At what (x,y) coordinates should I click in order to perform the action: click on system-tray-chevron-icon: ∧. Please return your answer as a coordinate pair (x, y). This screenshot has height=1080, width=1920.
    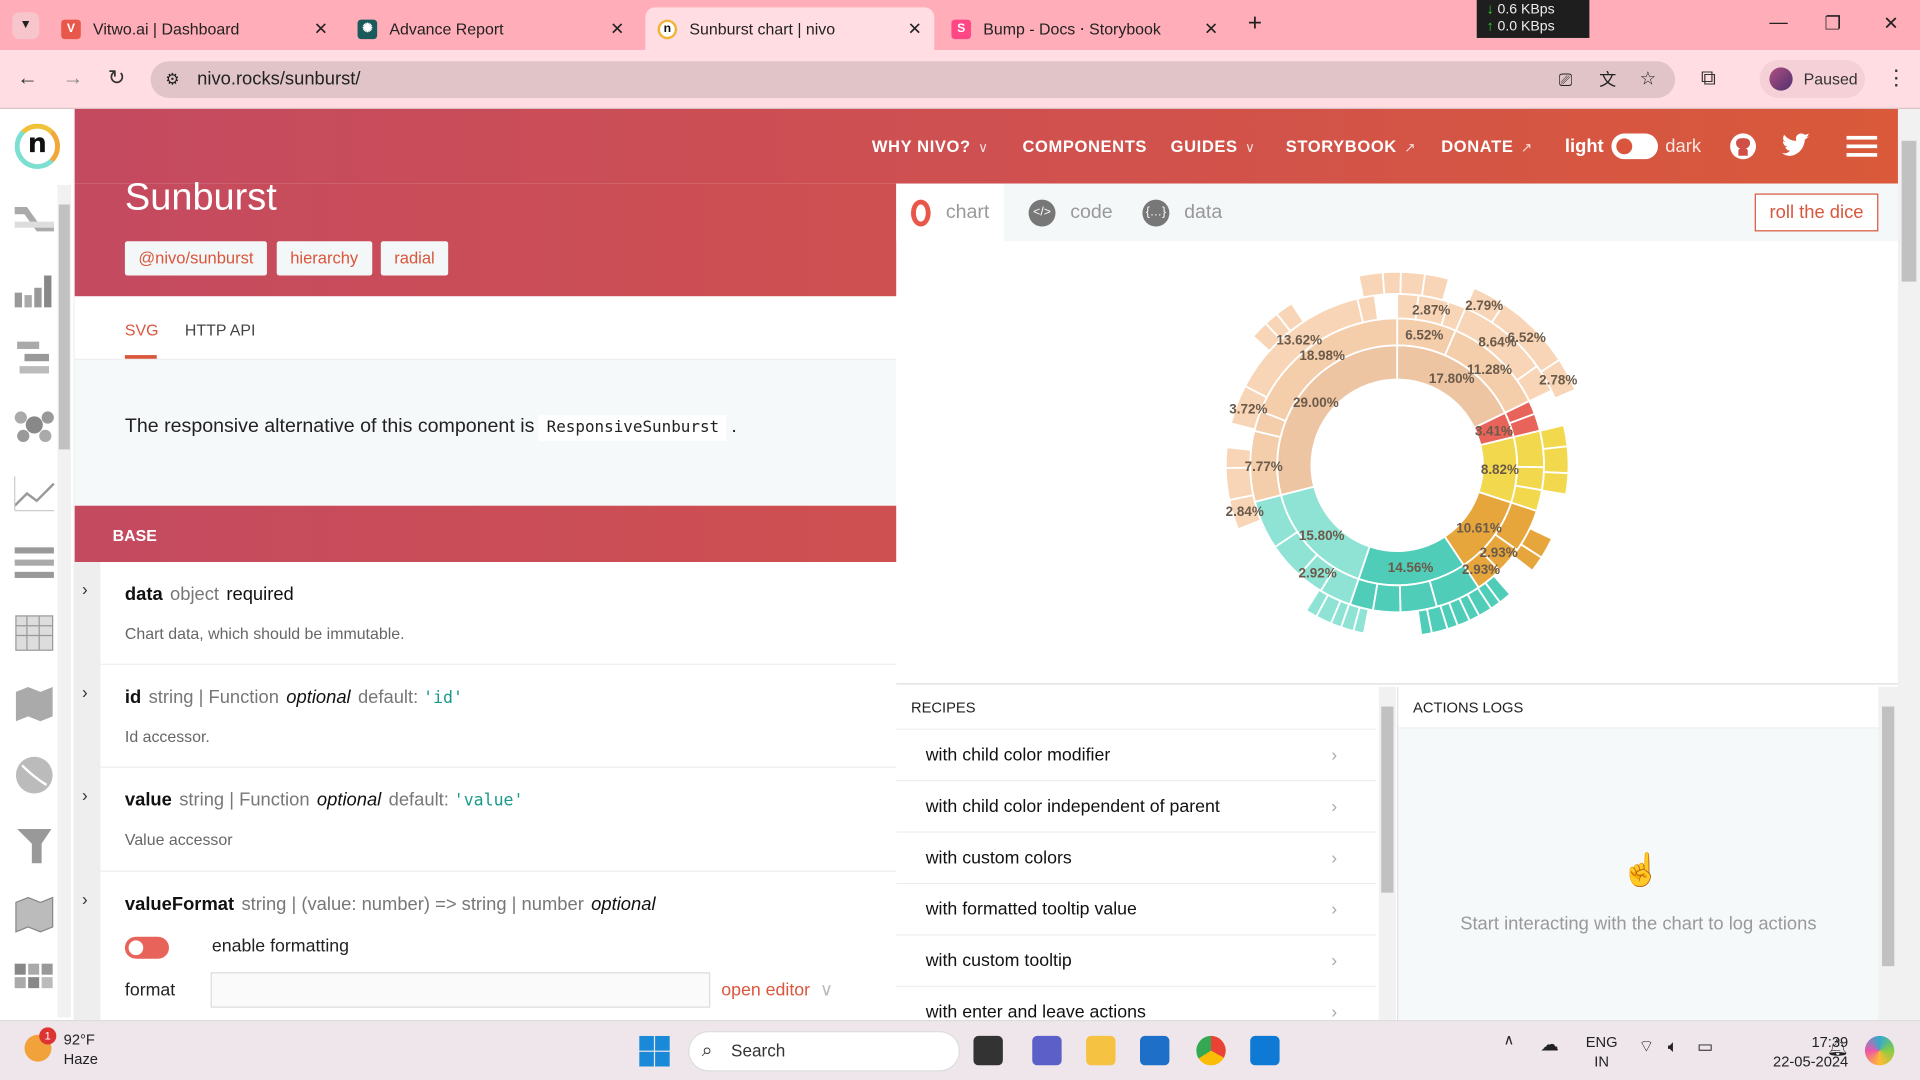
    Looking at the image, I should click on (1509, 1039).